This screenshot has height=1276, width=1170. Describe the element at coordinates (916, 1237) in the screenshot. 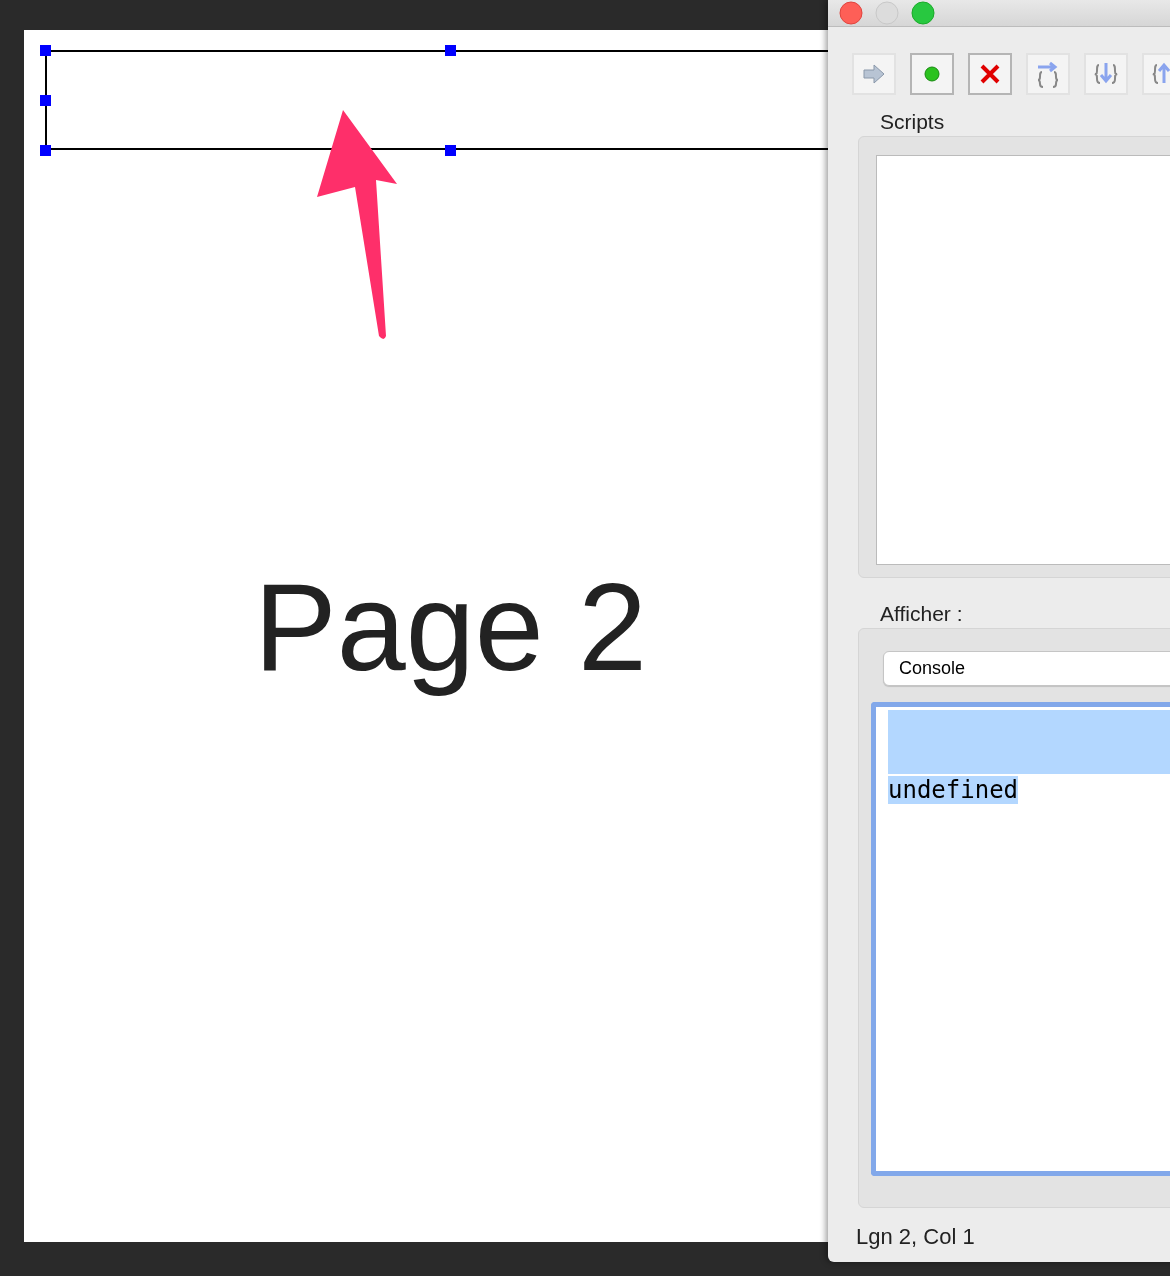

I see `status-text: Lgn 2, Col 1` at that location.